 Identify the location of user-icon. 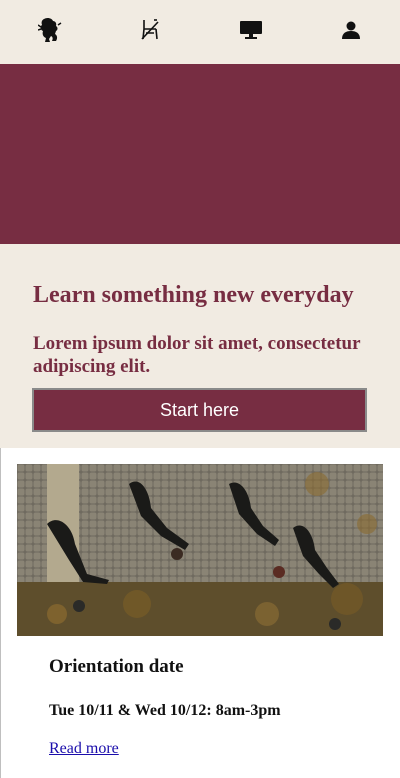
(351, 30).